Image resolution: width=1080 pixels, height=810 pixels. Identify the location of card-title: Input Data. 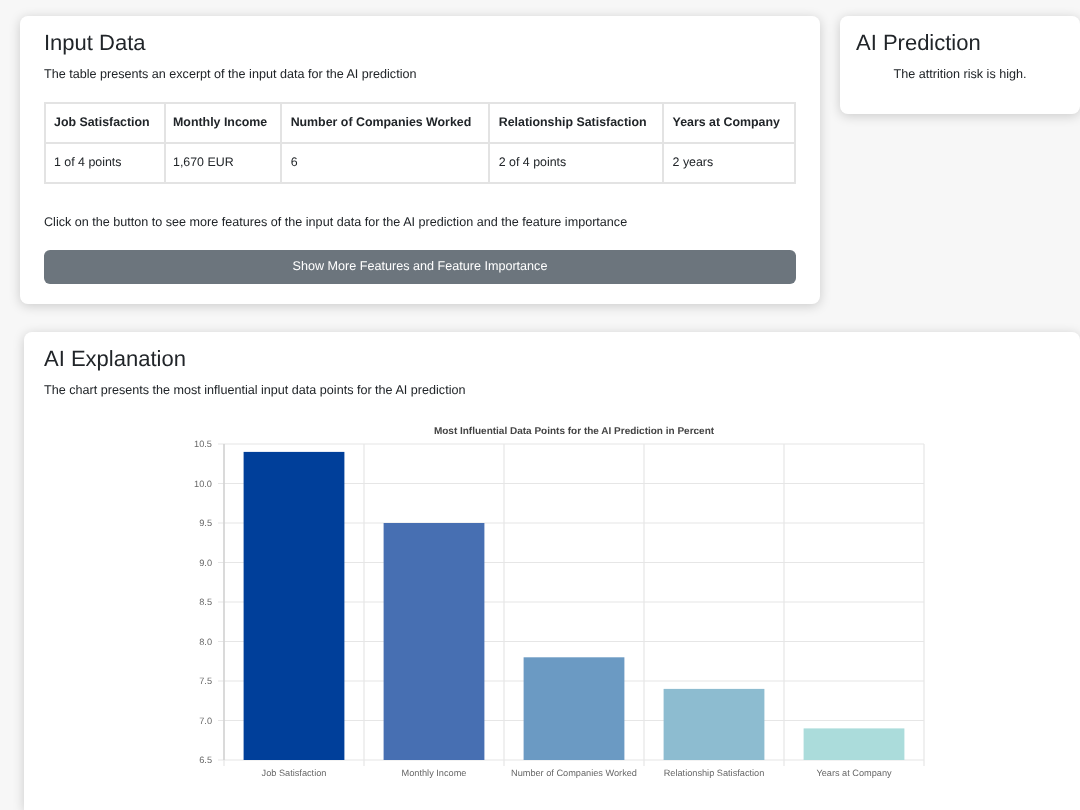
(96, 45).